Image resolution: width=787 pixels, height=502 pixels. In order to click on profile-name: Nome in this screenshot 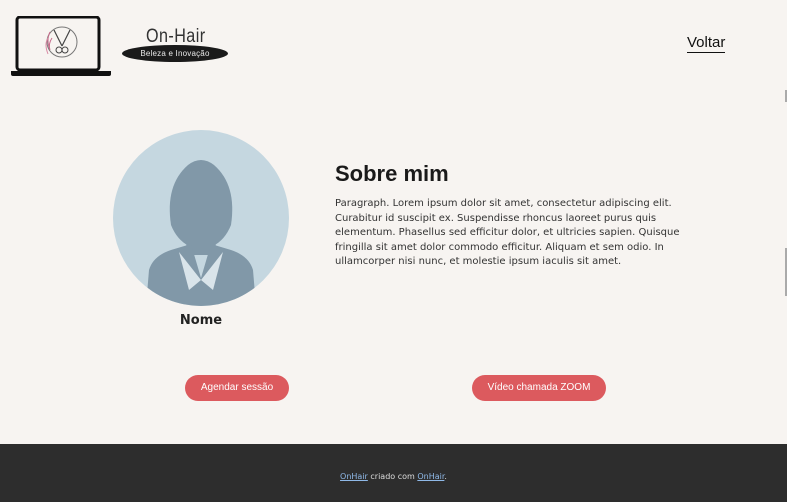, I will do `click(201, 320)`.